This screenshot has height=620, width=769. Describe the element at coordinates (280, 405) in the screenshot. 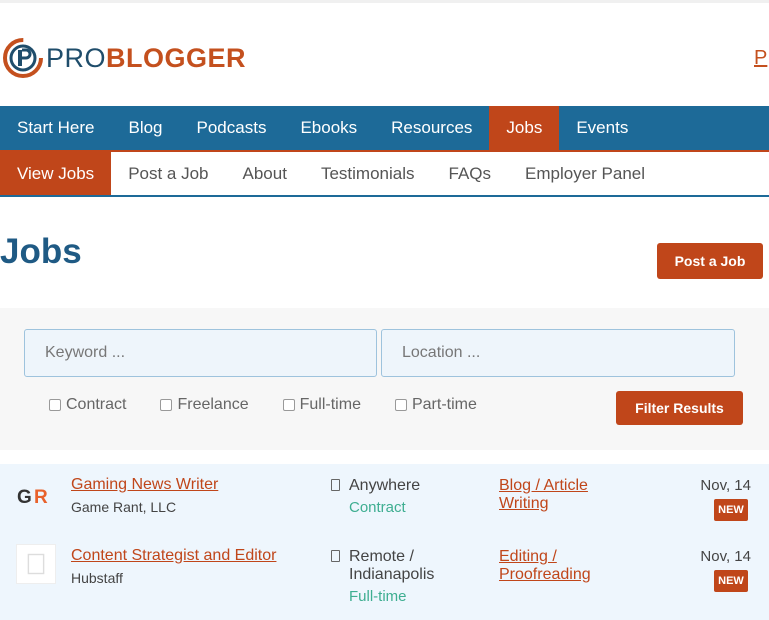

I see `job-type-checkboxes: Contract Freelance Full-time Part-time` at that location.